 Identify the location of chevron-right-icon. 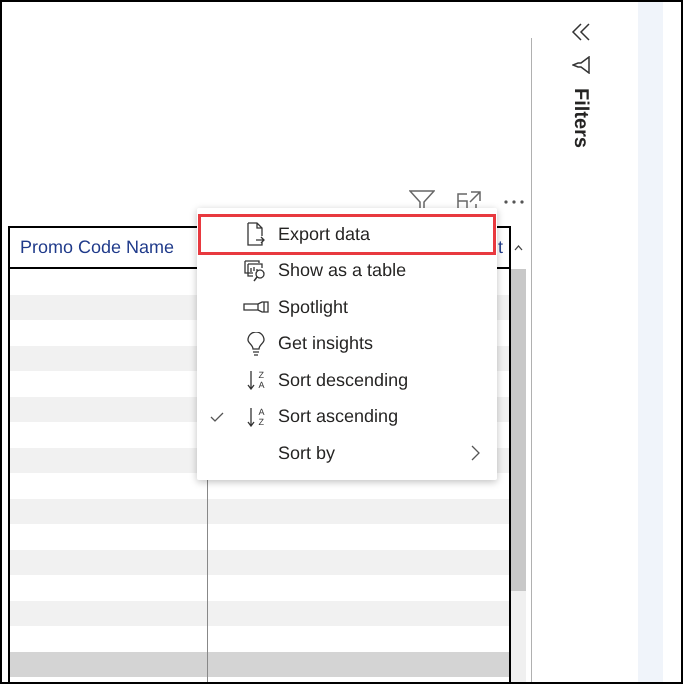
(475, 453).